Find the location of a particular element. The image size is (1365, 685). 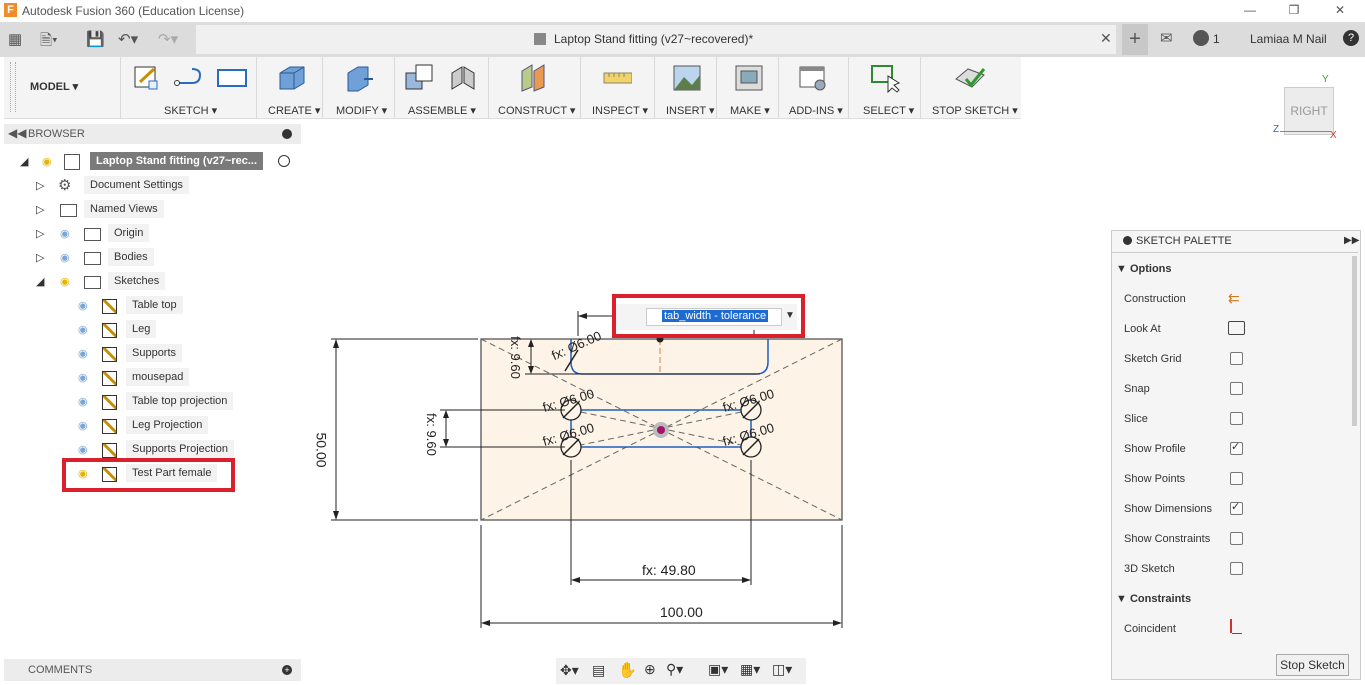

stop-sketch-menu: STOP SKETCH ▾ is located at coordinates (975, 110).